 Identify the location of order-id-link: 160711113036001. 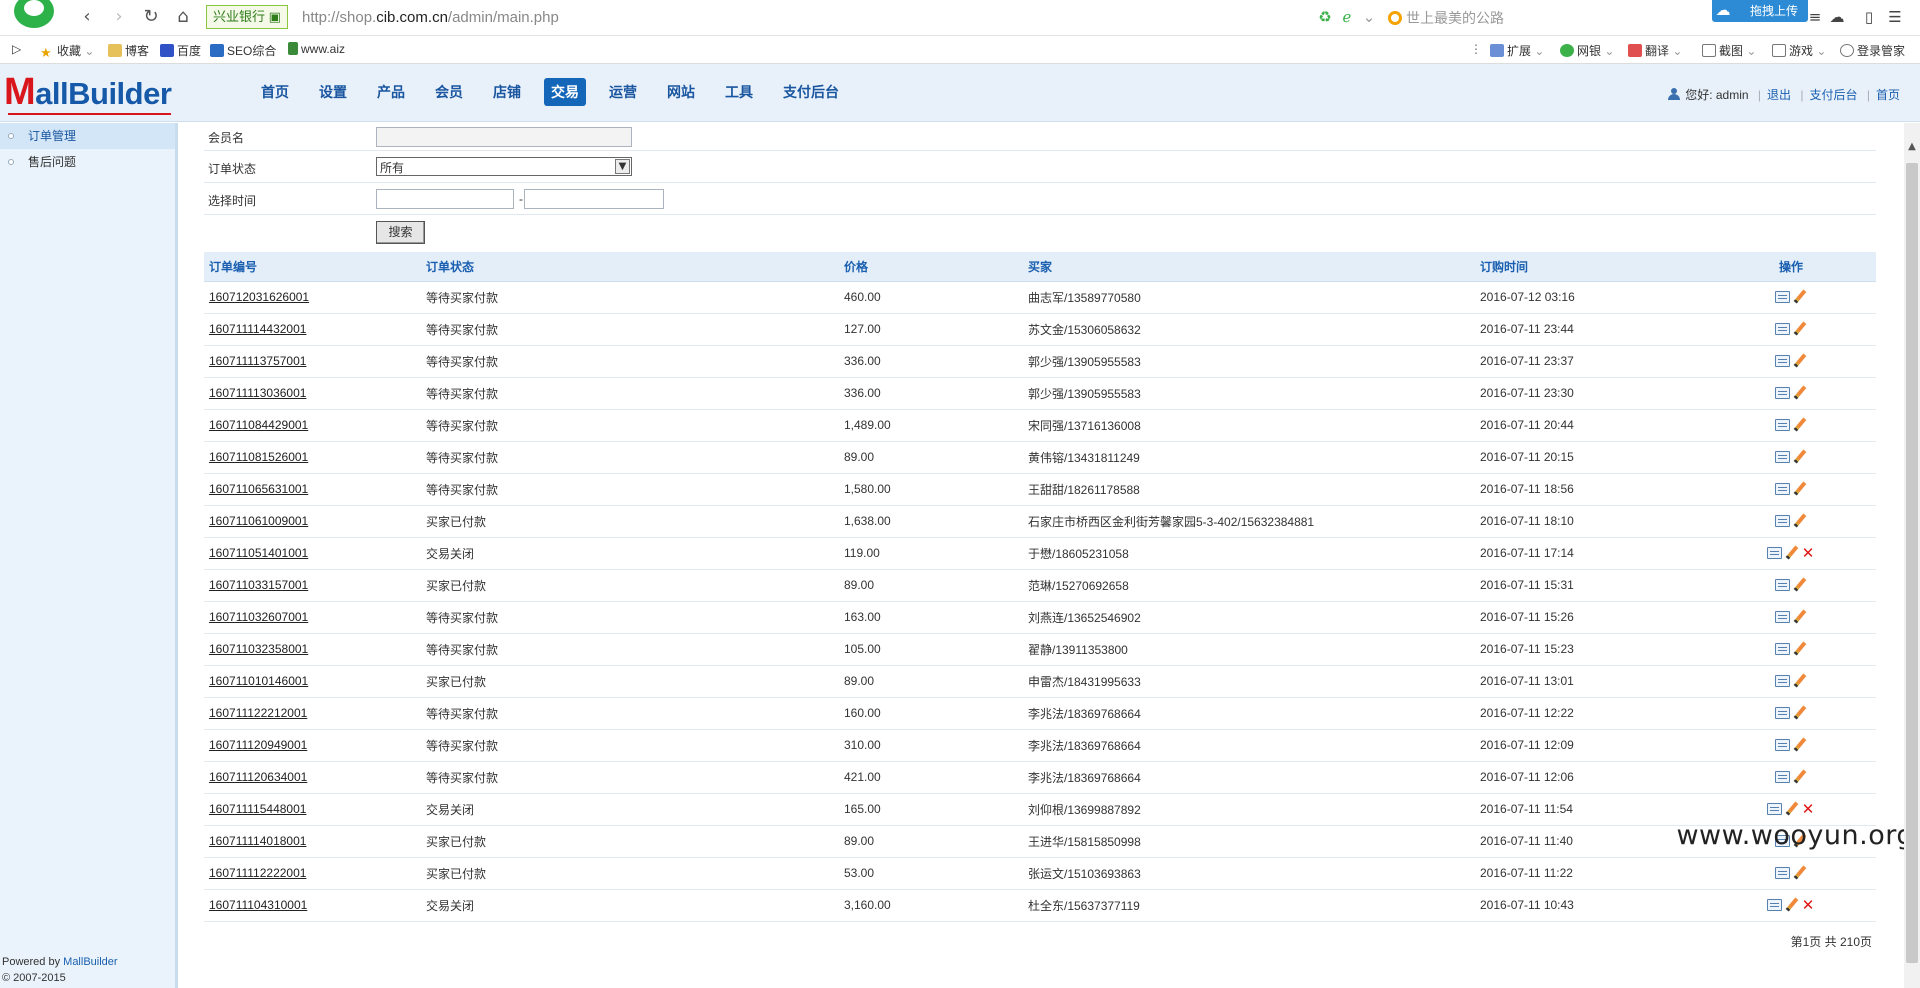
(257, 393).